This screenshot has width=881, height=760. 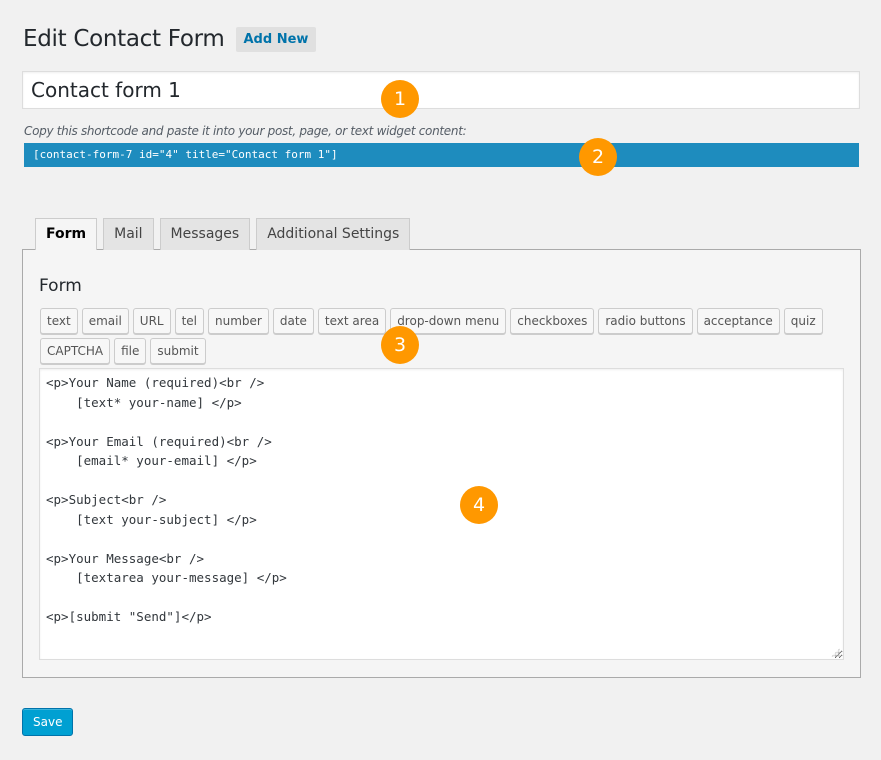 I want to click on tab-additional-settings: Additional Settings, so click(x=333, y=234).